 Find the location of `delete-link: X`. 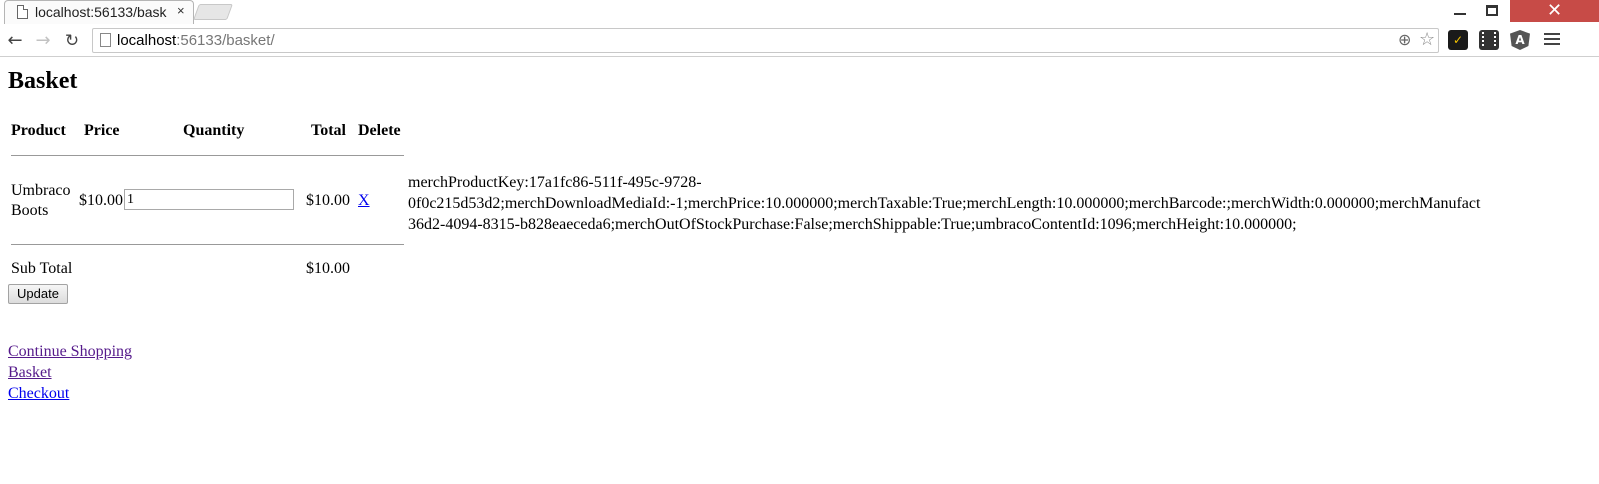

delete-link: X is located at coordinates (364, 201).